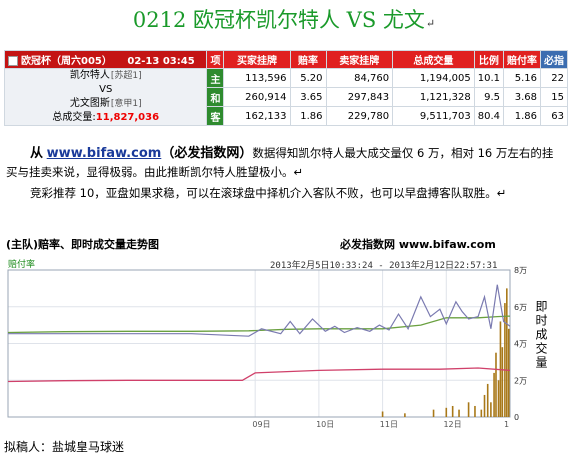  I want to click on odds-cell: 1.86, so click(308, 116).